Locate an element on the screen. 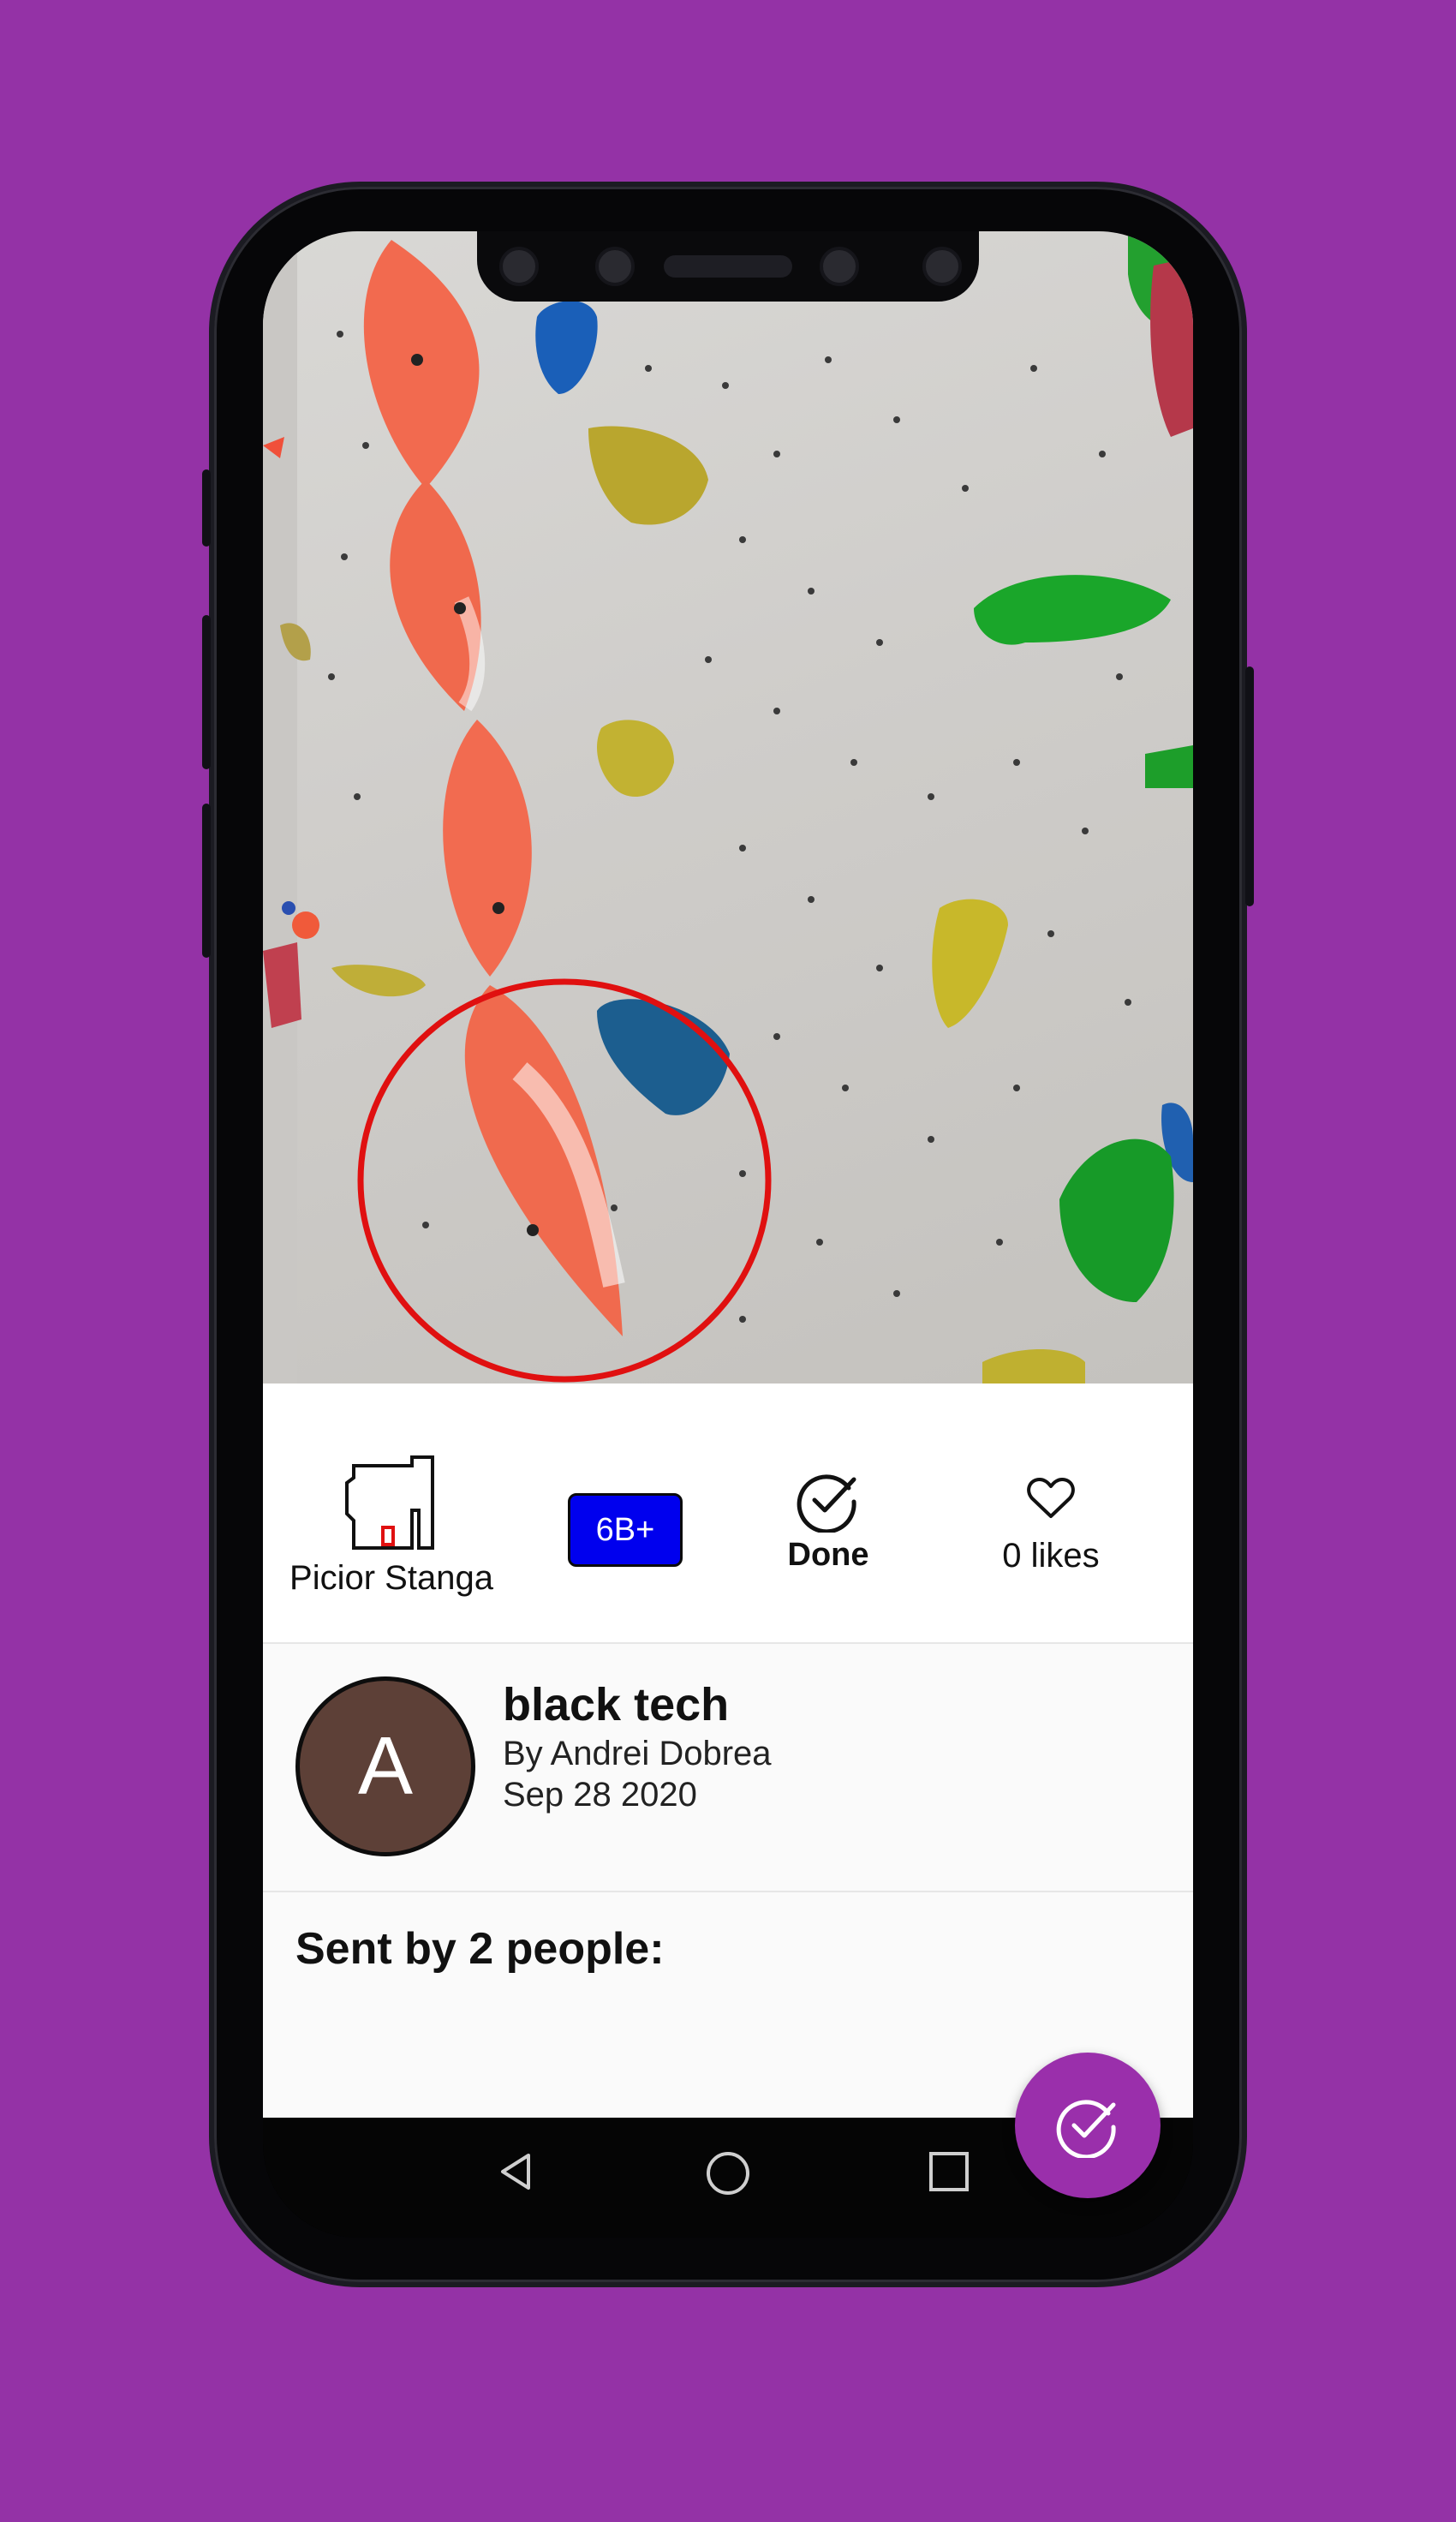 The height and width of the screenshot is (2522, 1456). route-name: black tech is located at coordinates (616, 1705).